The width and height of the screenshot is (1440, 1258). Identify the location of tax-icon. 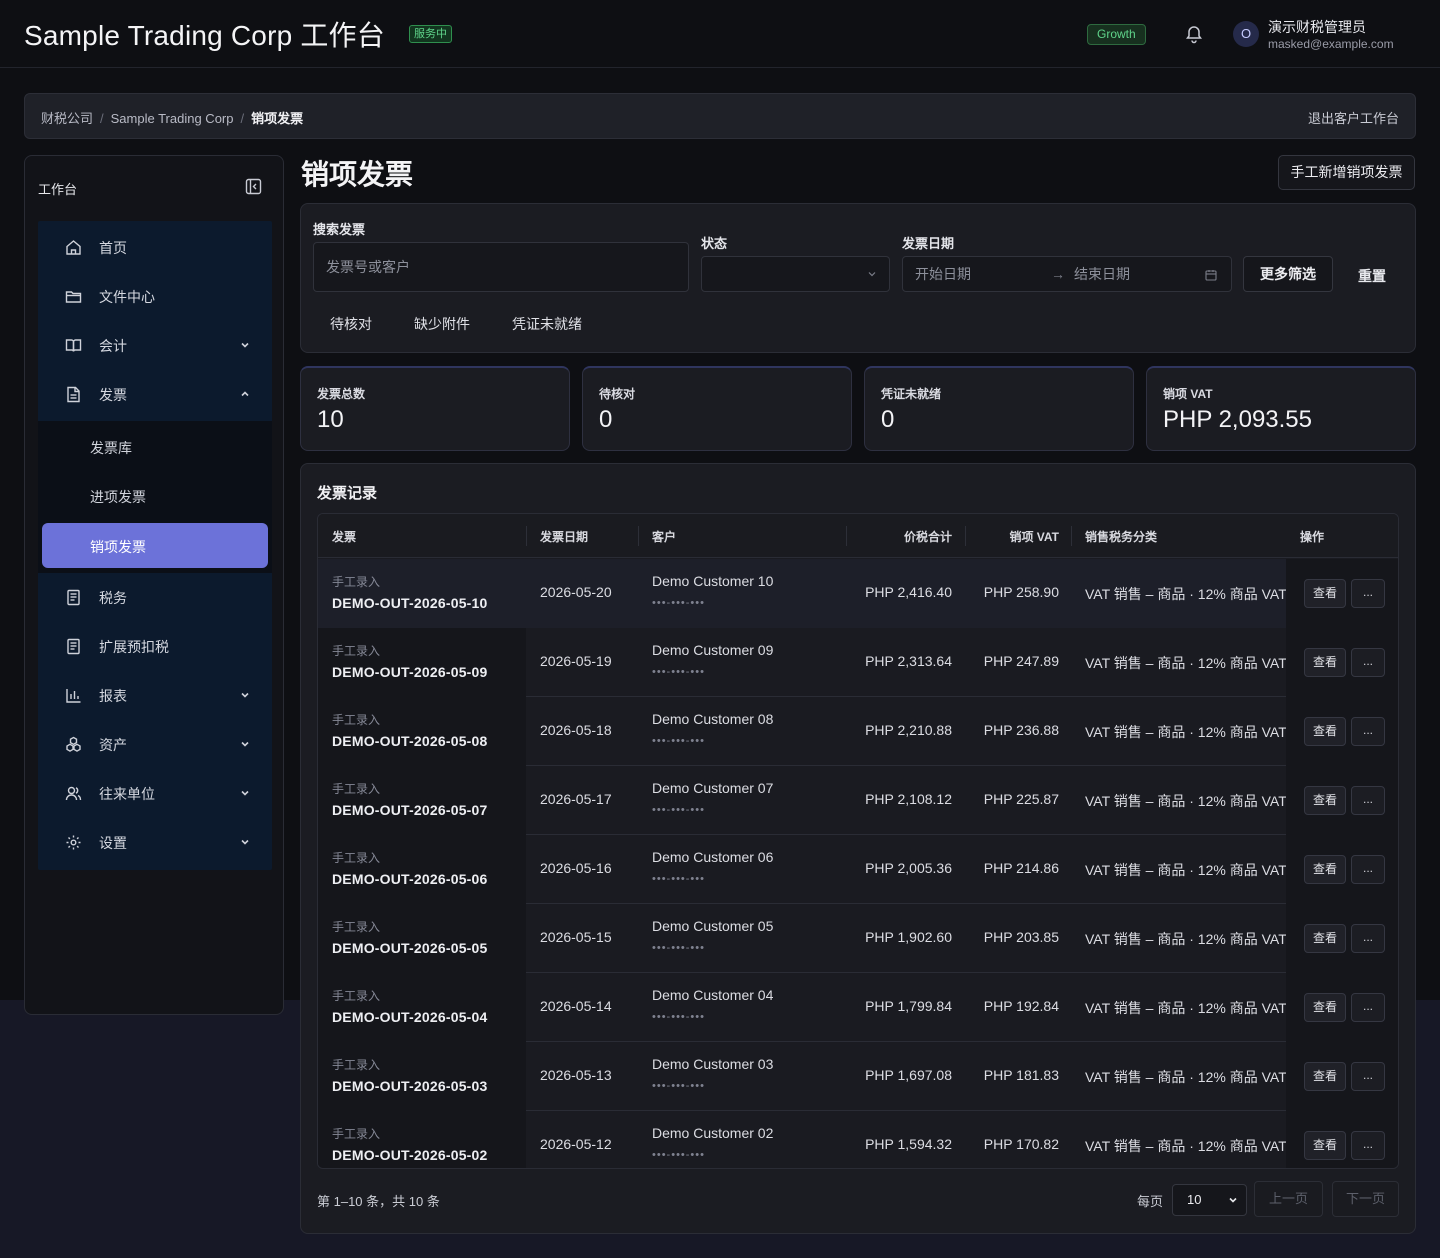
(73, 597).